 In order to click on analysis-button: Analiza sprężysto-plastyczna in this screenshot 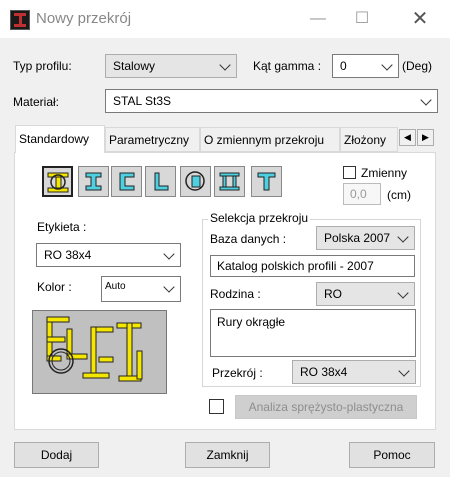, I will do `click(326, 407)`.